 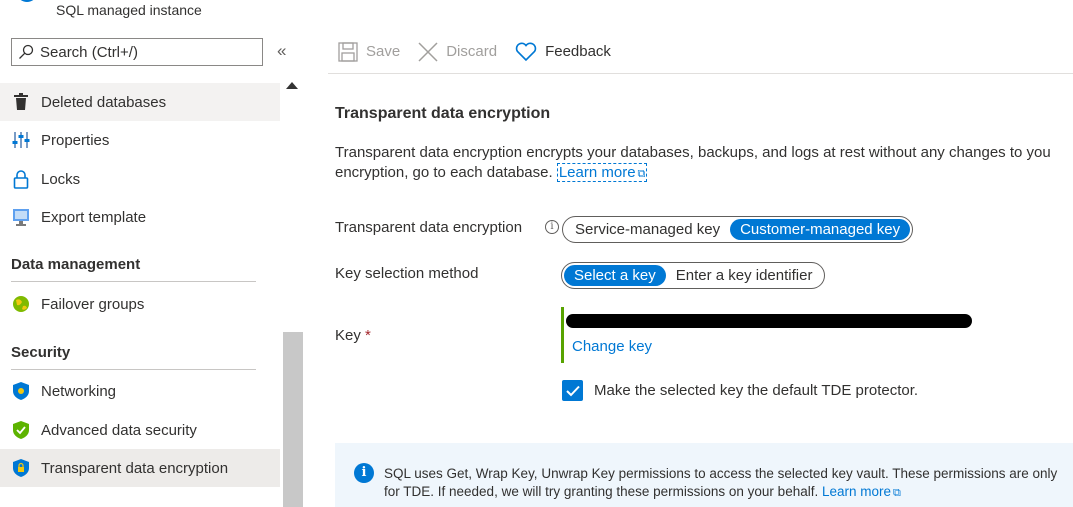 I want to click on change-key-link: Change key, so click(x=612, y=346).